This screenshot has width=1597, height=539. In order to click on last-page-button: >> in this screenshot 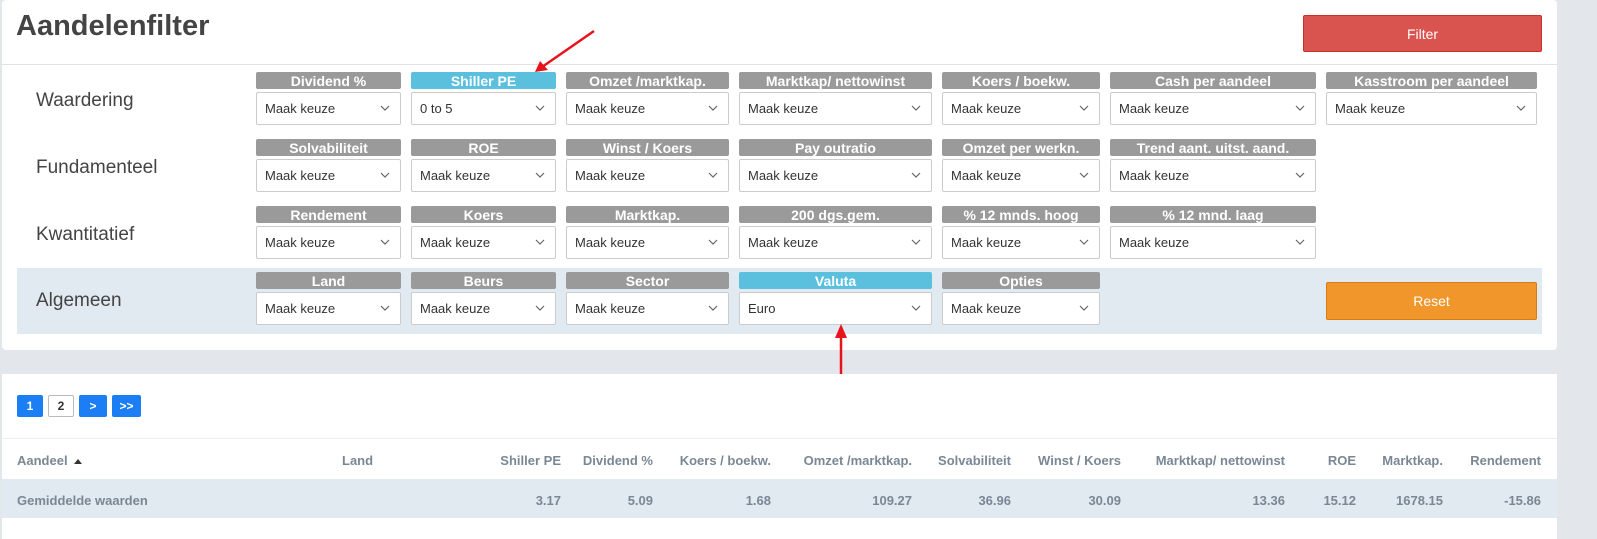, I will do `click(126, 406)`.